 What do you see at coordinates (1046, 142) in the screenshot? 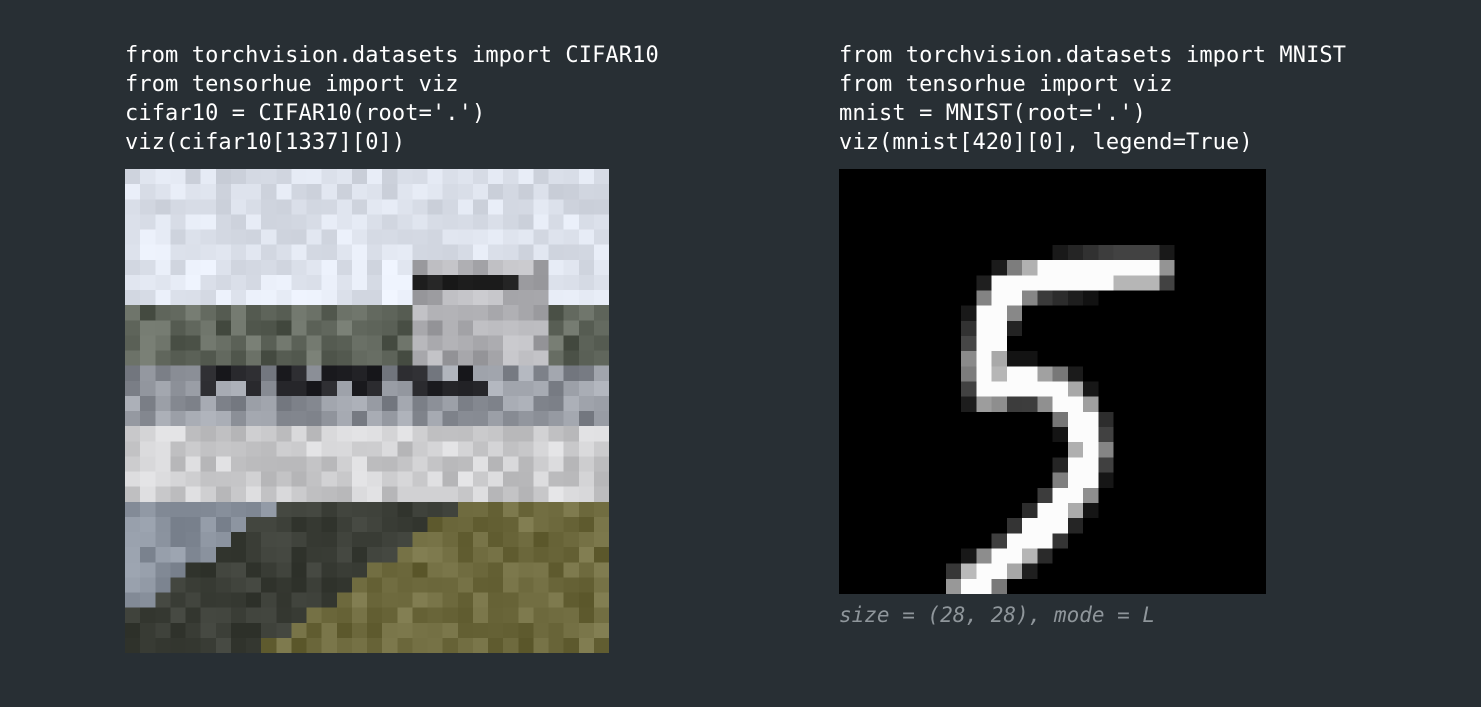
I see `code-line: viz(mnist[420][0], legend=True)` at bounding box center [1046, 142].